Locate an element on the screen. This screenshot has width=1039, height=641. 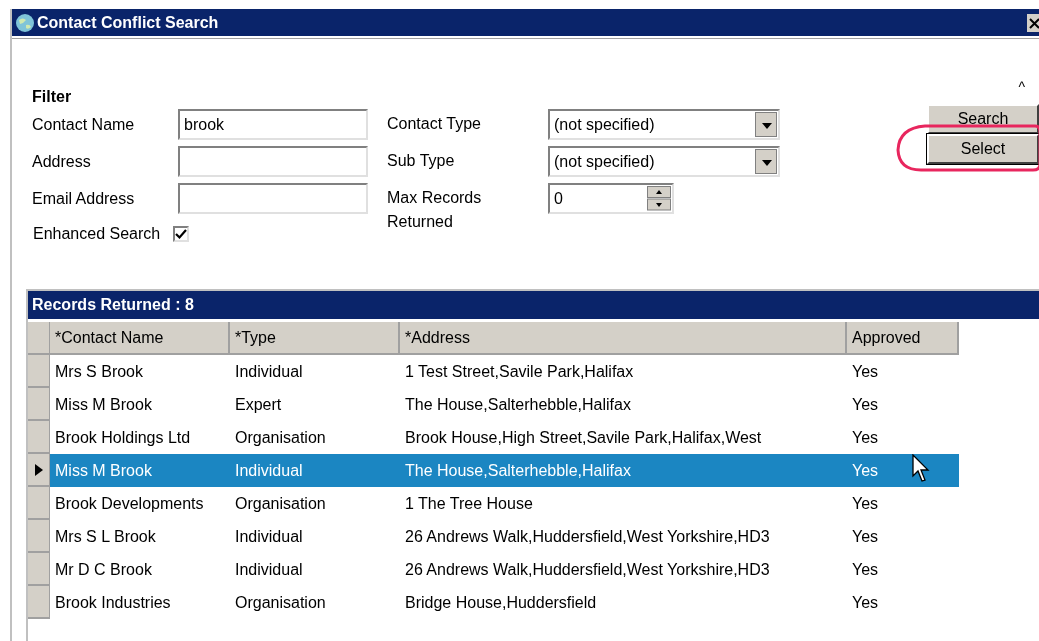
field-label: Contact Name is located at coordinates (84, 124).